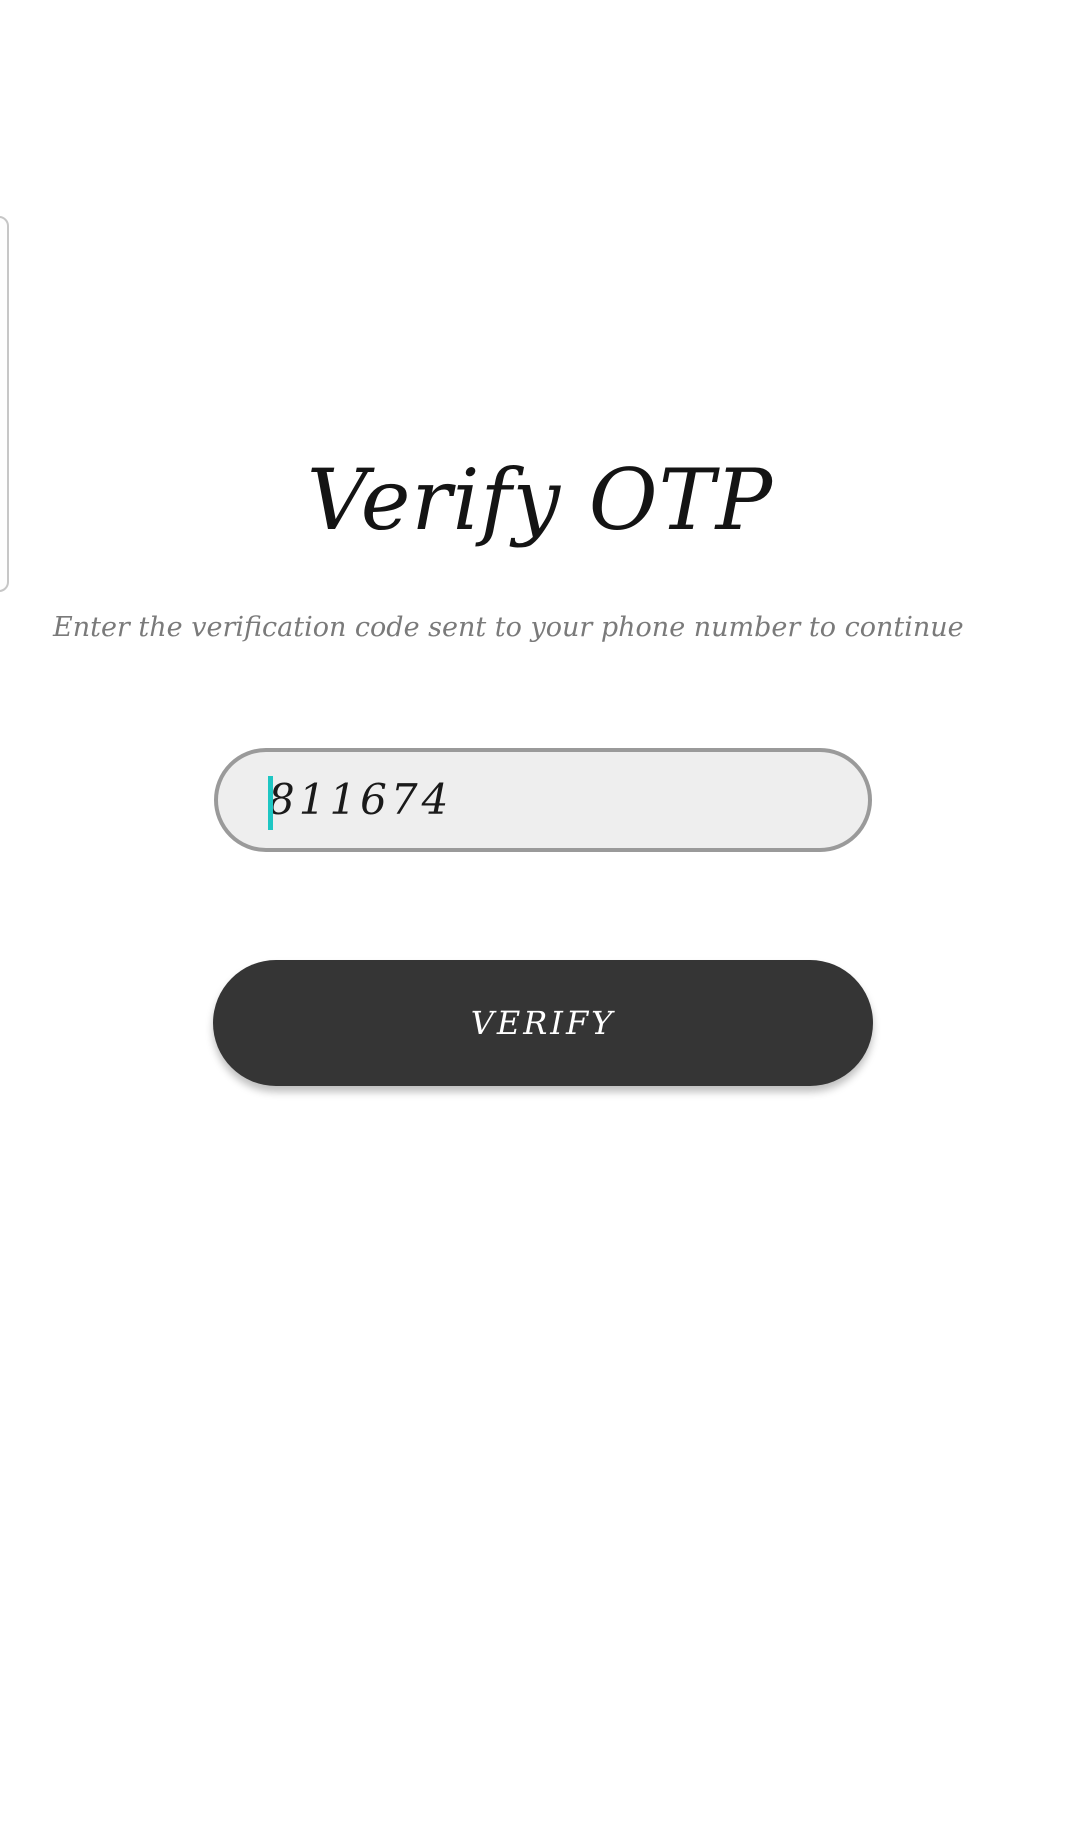 The height and width of the screenshot is (1848, 1080). I want to click on otp-input-value: 811674, so click(360, 799).